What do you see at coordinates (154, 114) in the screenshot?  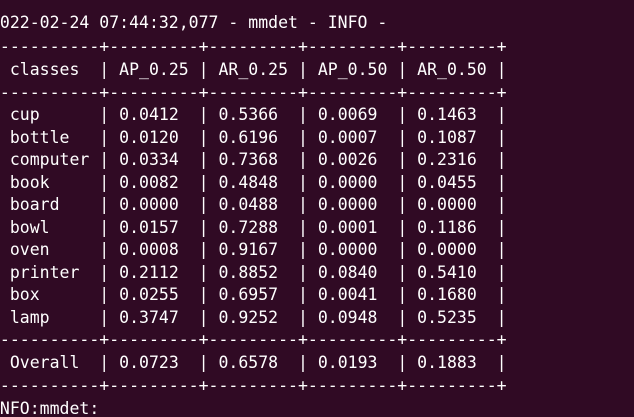 I see `row-0-cell-1: 0.0412` at bounding box center [154, 114].